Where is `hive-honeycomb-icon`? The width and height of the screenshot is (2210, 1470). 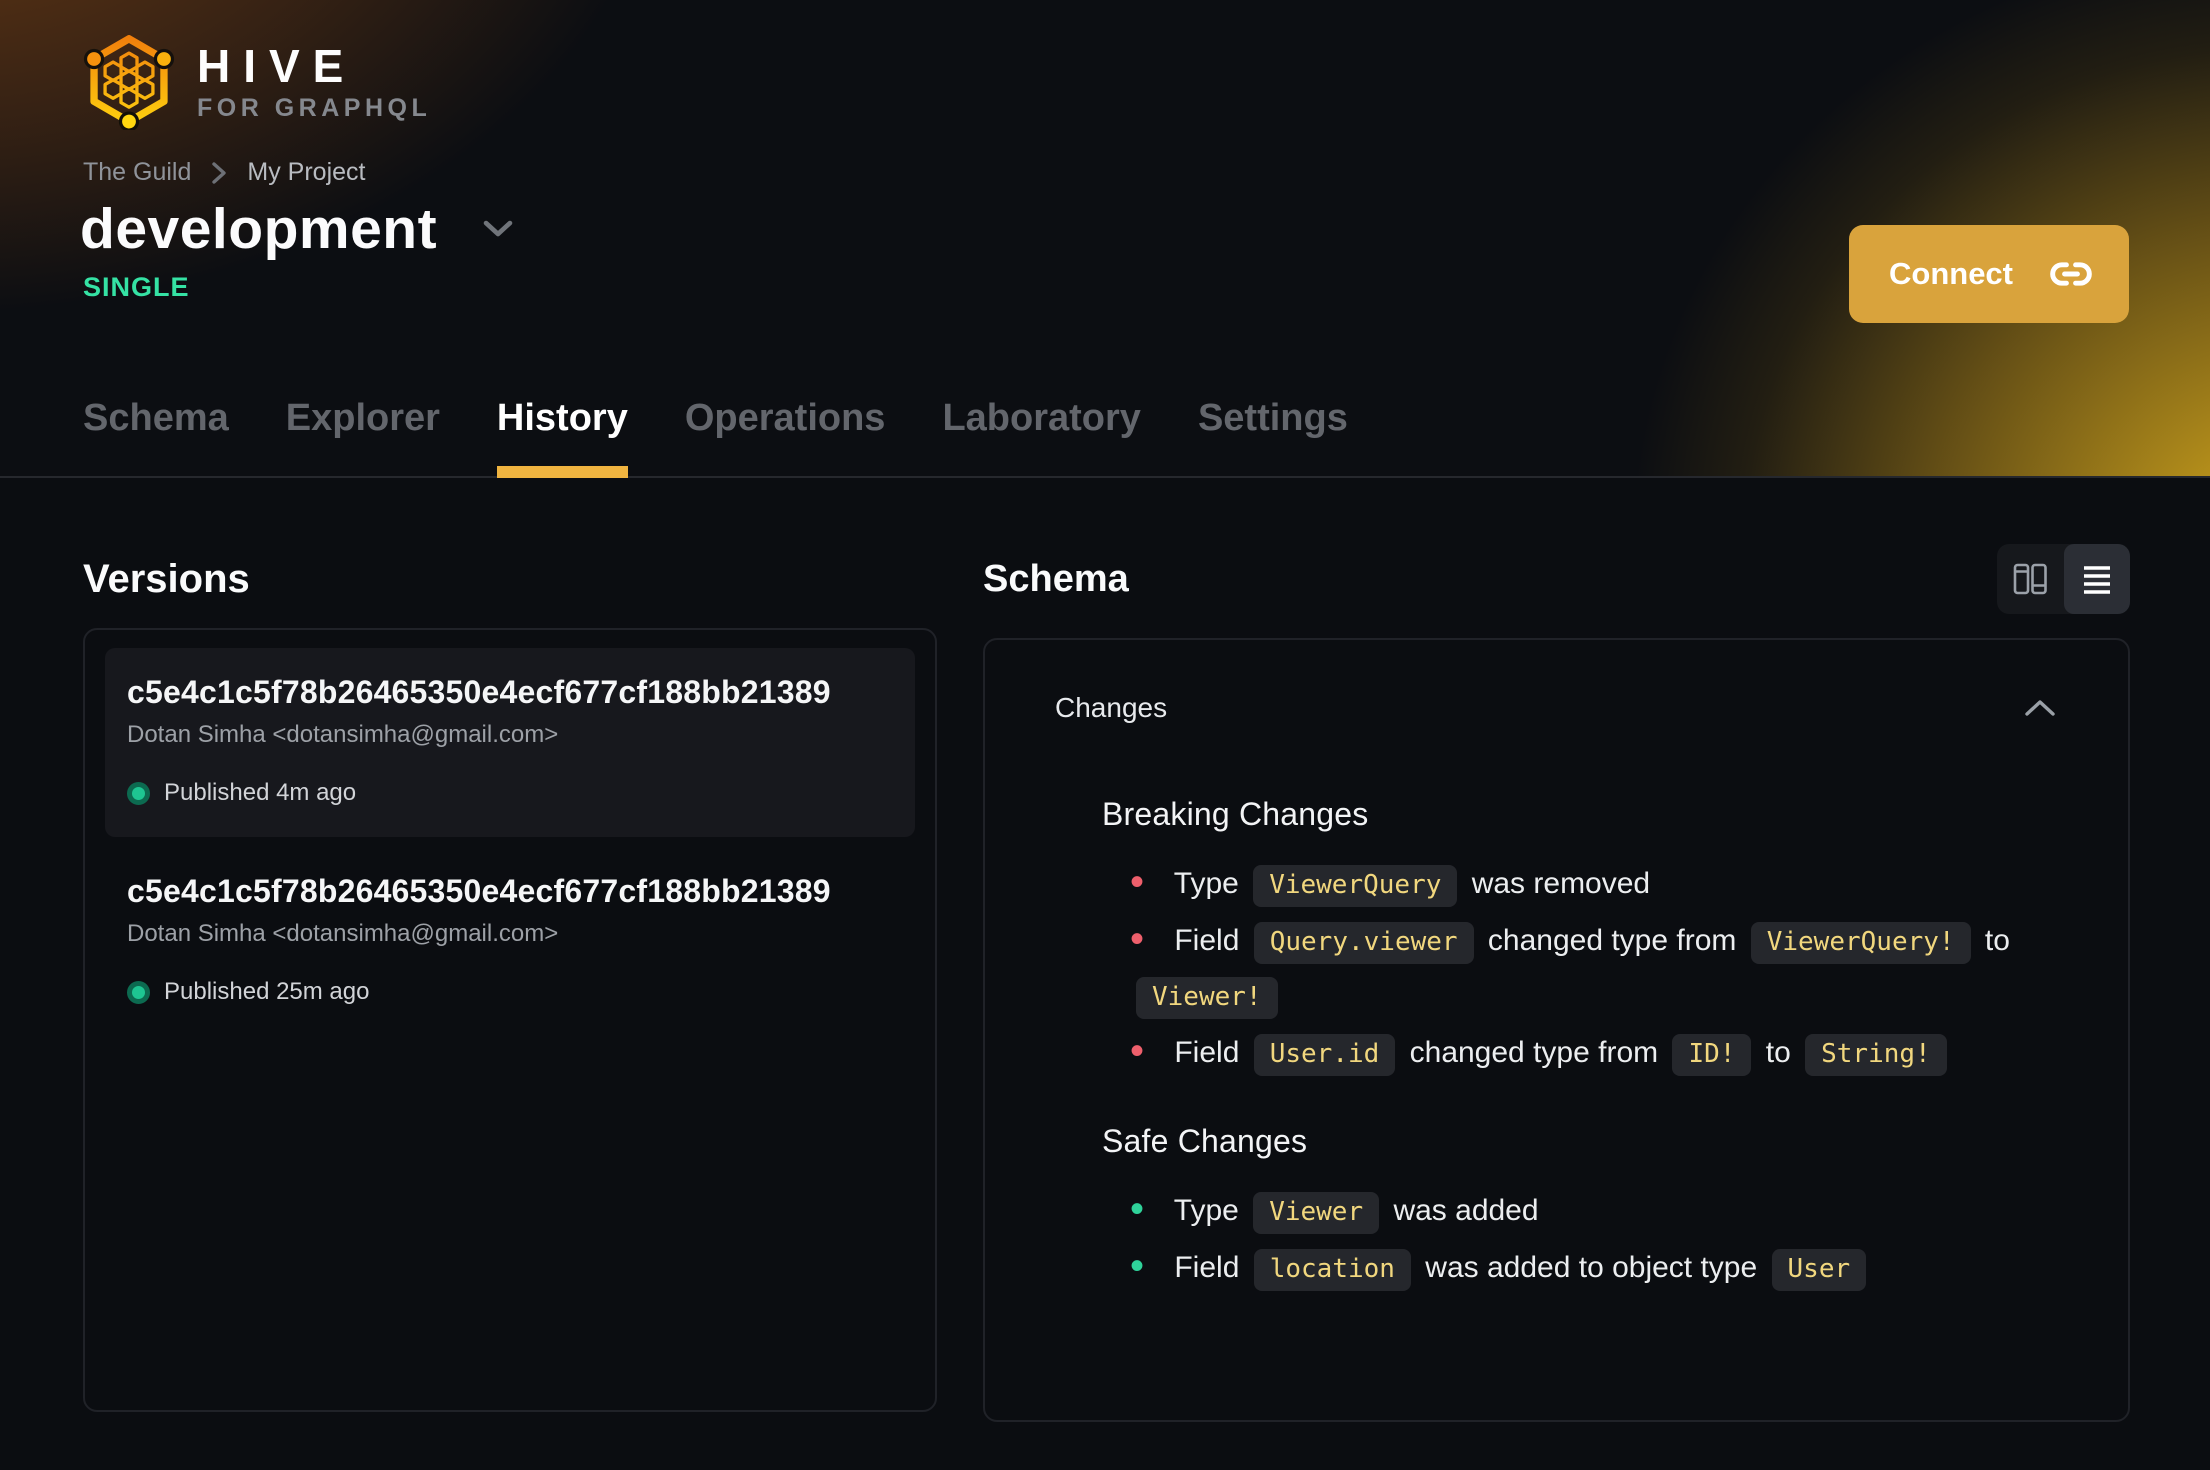
hive-honeycomb-icon is located at coordinates (129, 82).